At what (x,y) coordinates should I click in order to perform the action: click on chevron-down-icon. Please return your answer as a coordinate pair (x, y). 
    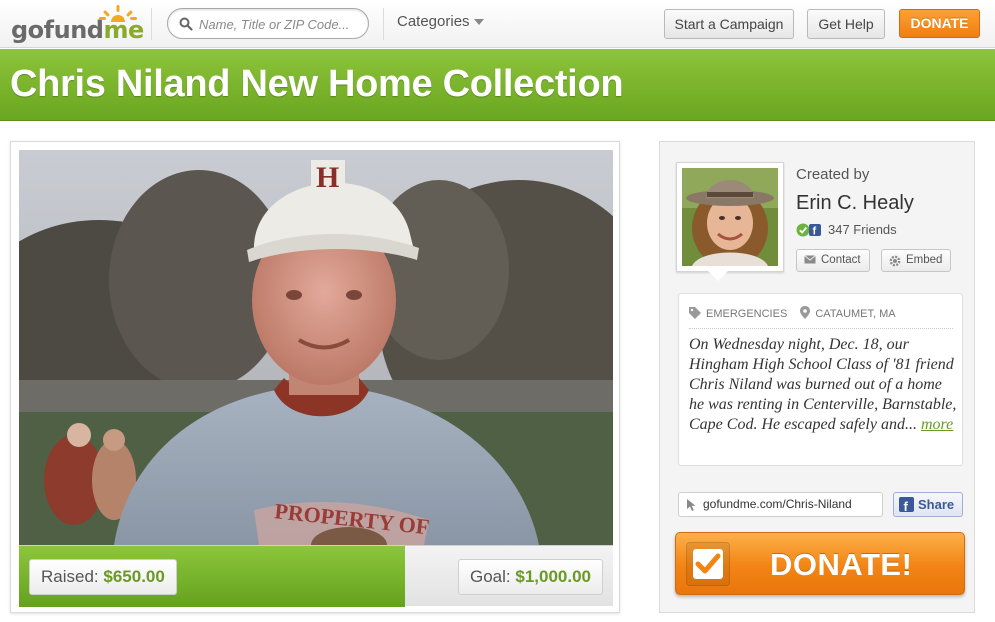
    Looking at the image, I should click on (478, 22).